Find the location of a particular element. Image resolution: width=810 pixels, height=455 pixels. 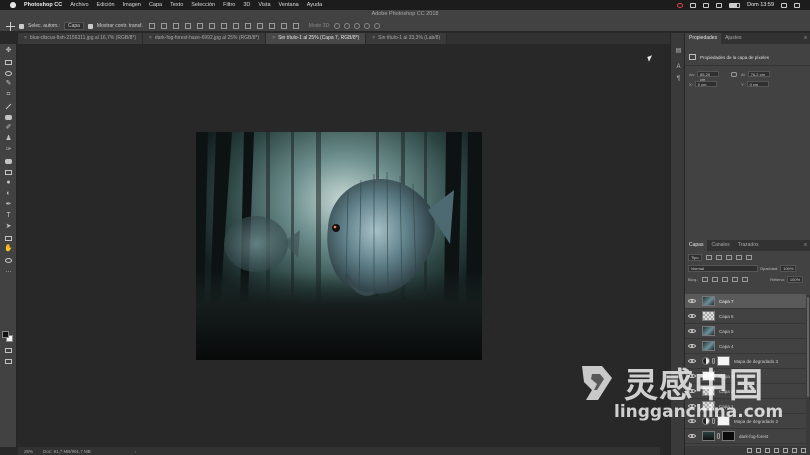

layer-row-mapa-degradado-2: Mapa de degradado 2 is located at coordinates (745, 421).